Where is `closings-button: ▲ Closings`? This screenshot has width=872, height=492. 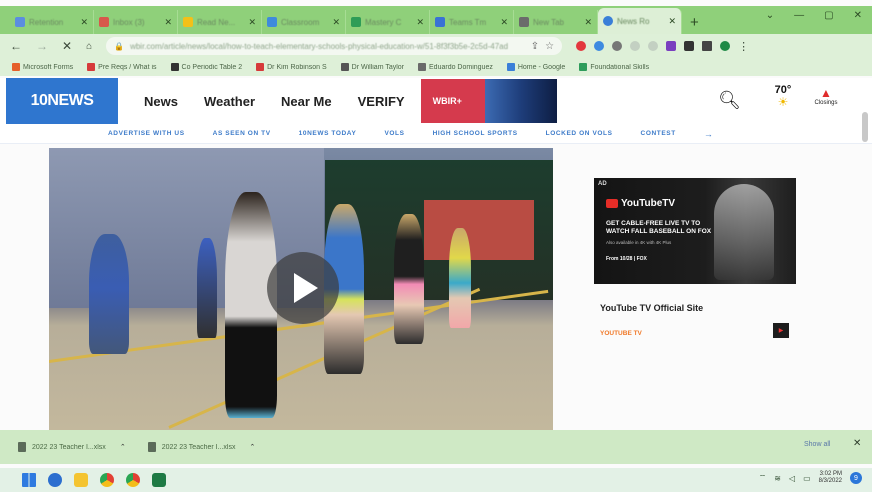 closings-button: ▲ Closings is located at coordinates (826, 96).